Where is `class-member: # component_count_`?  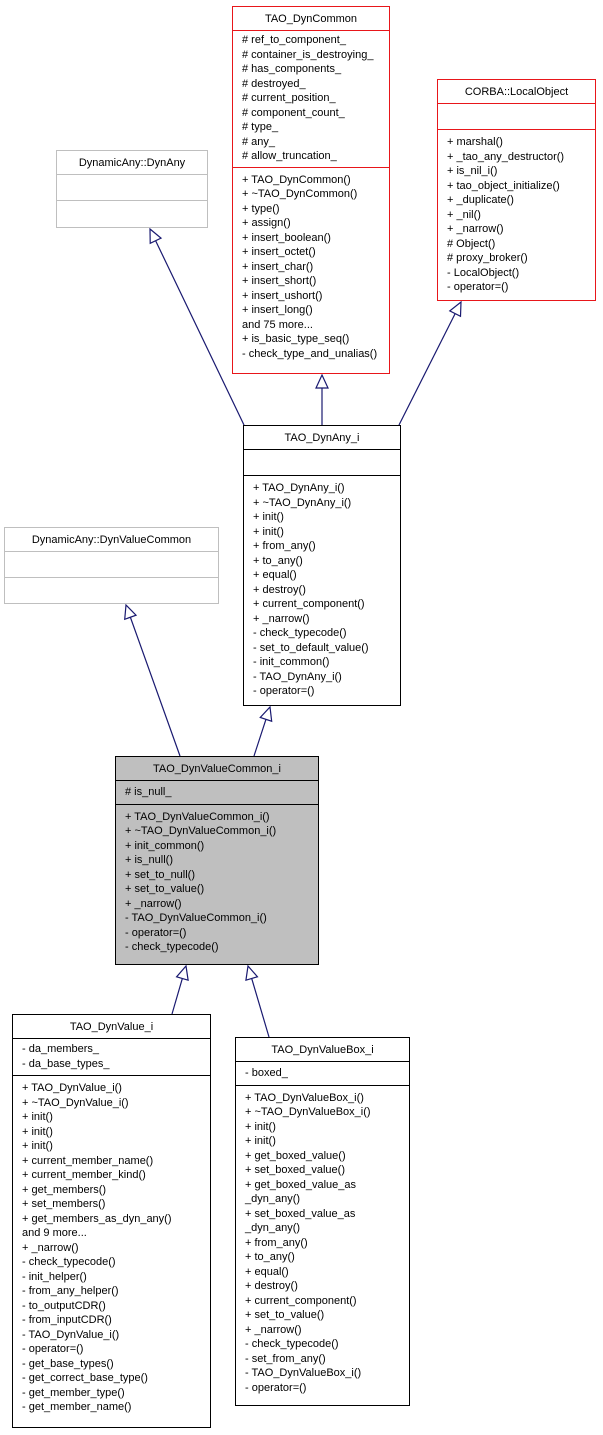 class-member: # component_count_ is located at coordinates (312, 113).